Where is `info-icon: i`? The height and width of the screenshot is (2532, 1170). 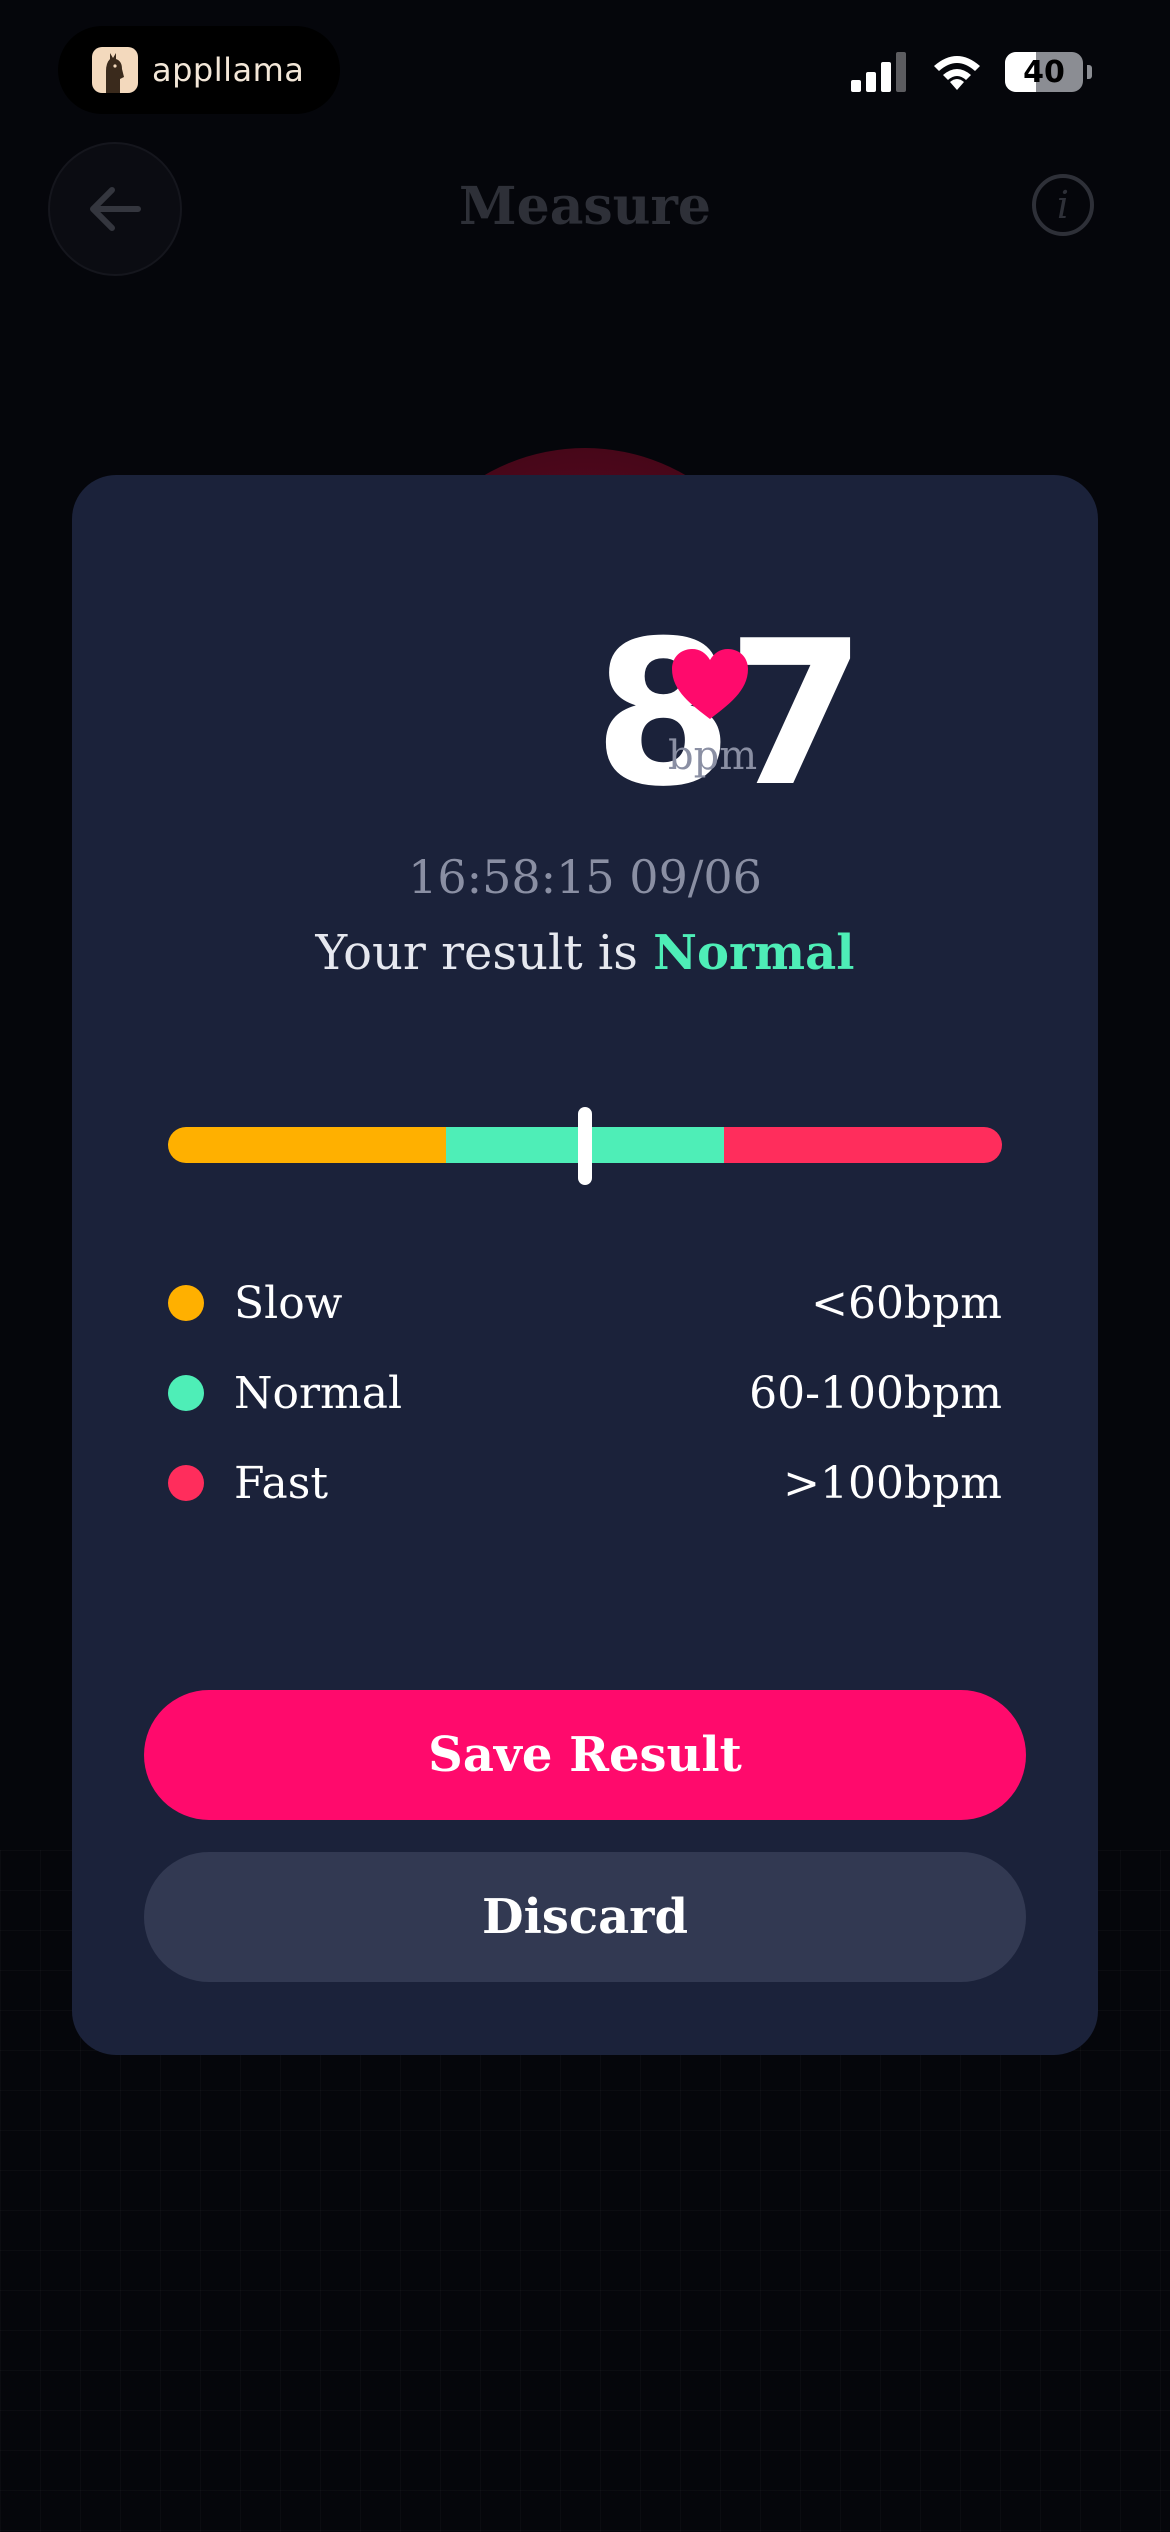 info-icon: i is located at coordinates (1063, 205).